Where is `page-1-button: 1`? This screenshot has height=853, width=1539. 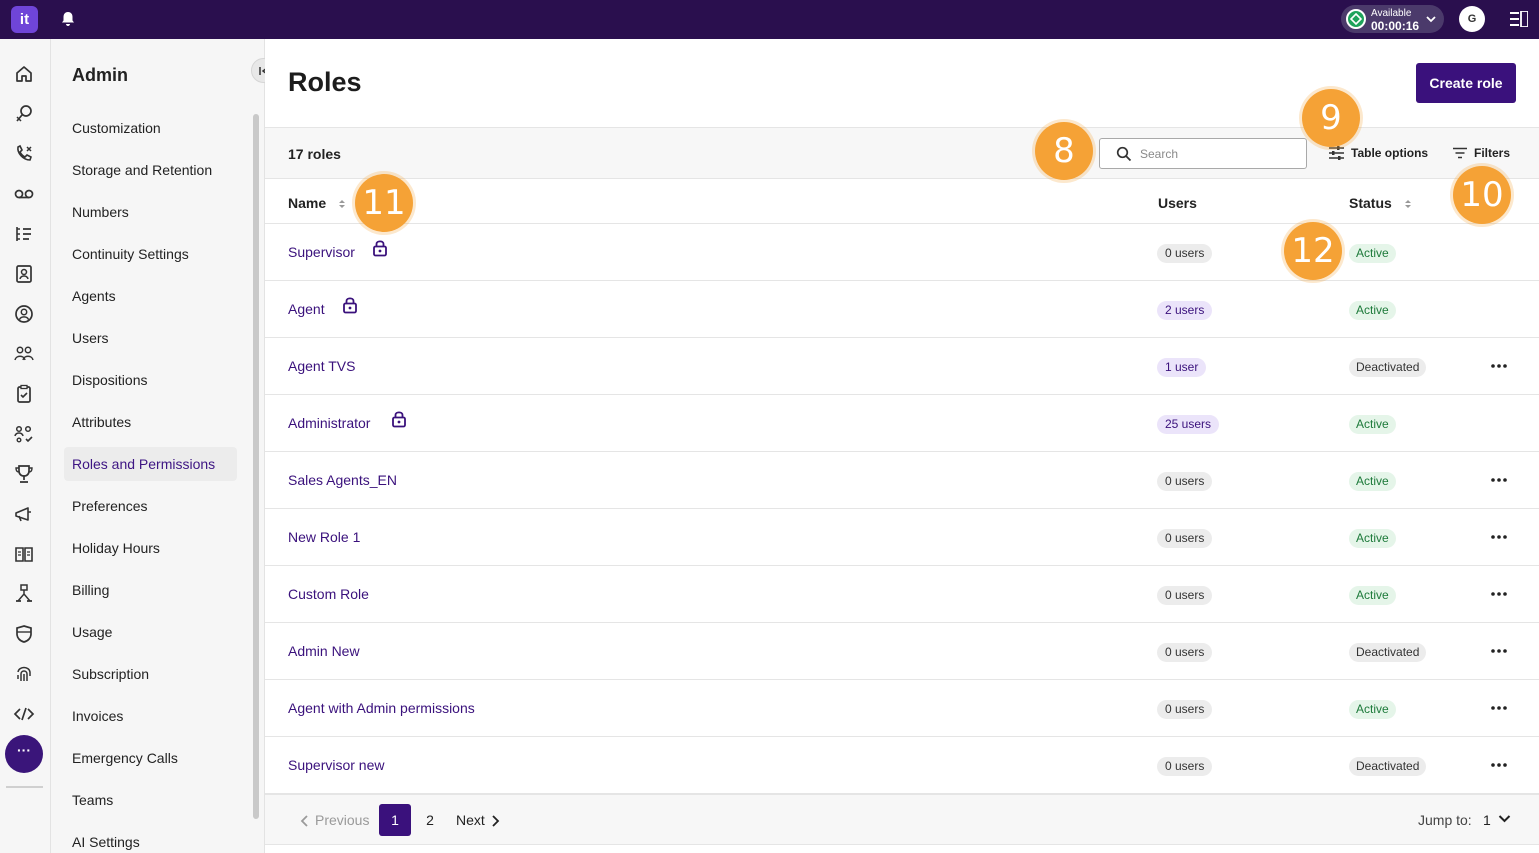
page-1-button: 1 is located at coordinates (395, 820).